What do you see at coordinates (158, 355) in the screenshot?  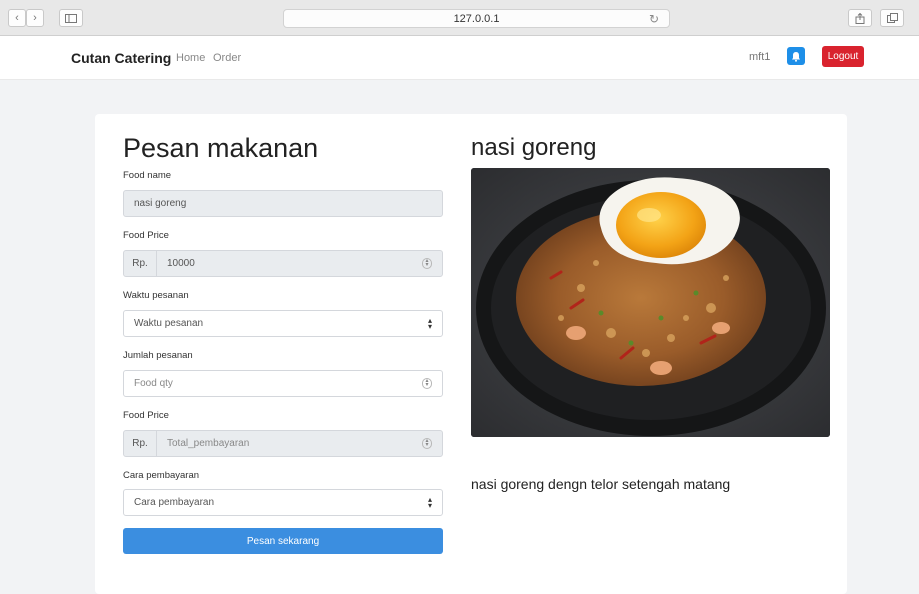 I see `jumlah-label: Jumlah pesanan` at bounding box center [158, 355].